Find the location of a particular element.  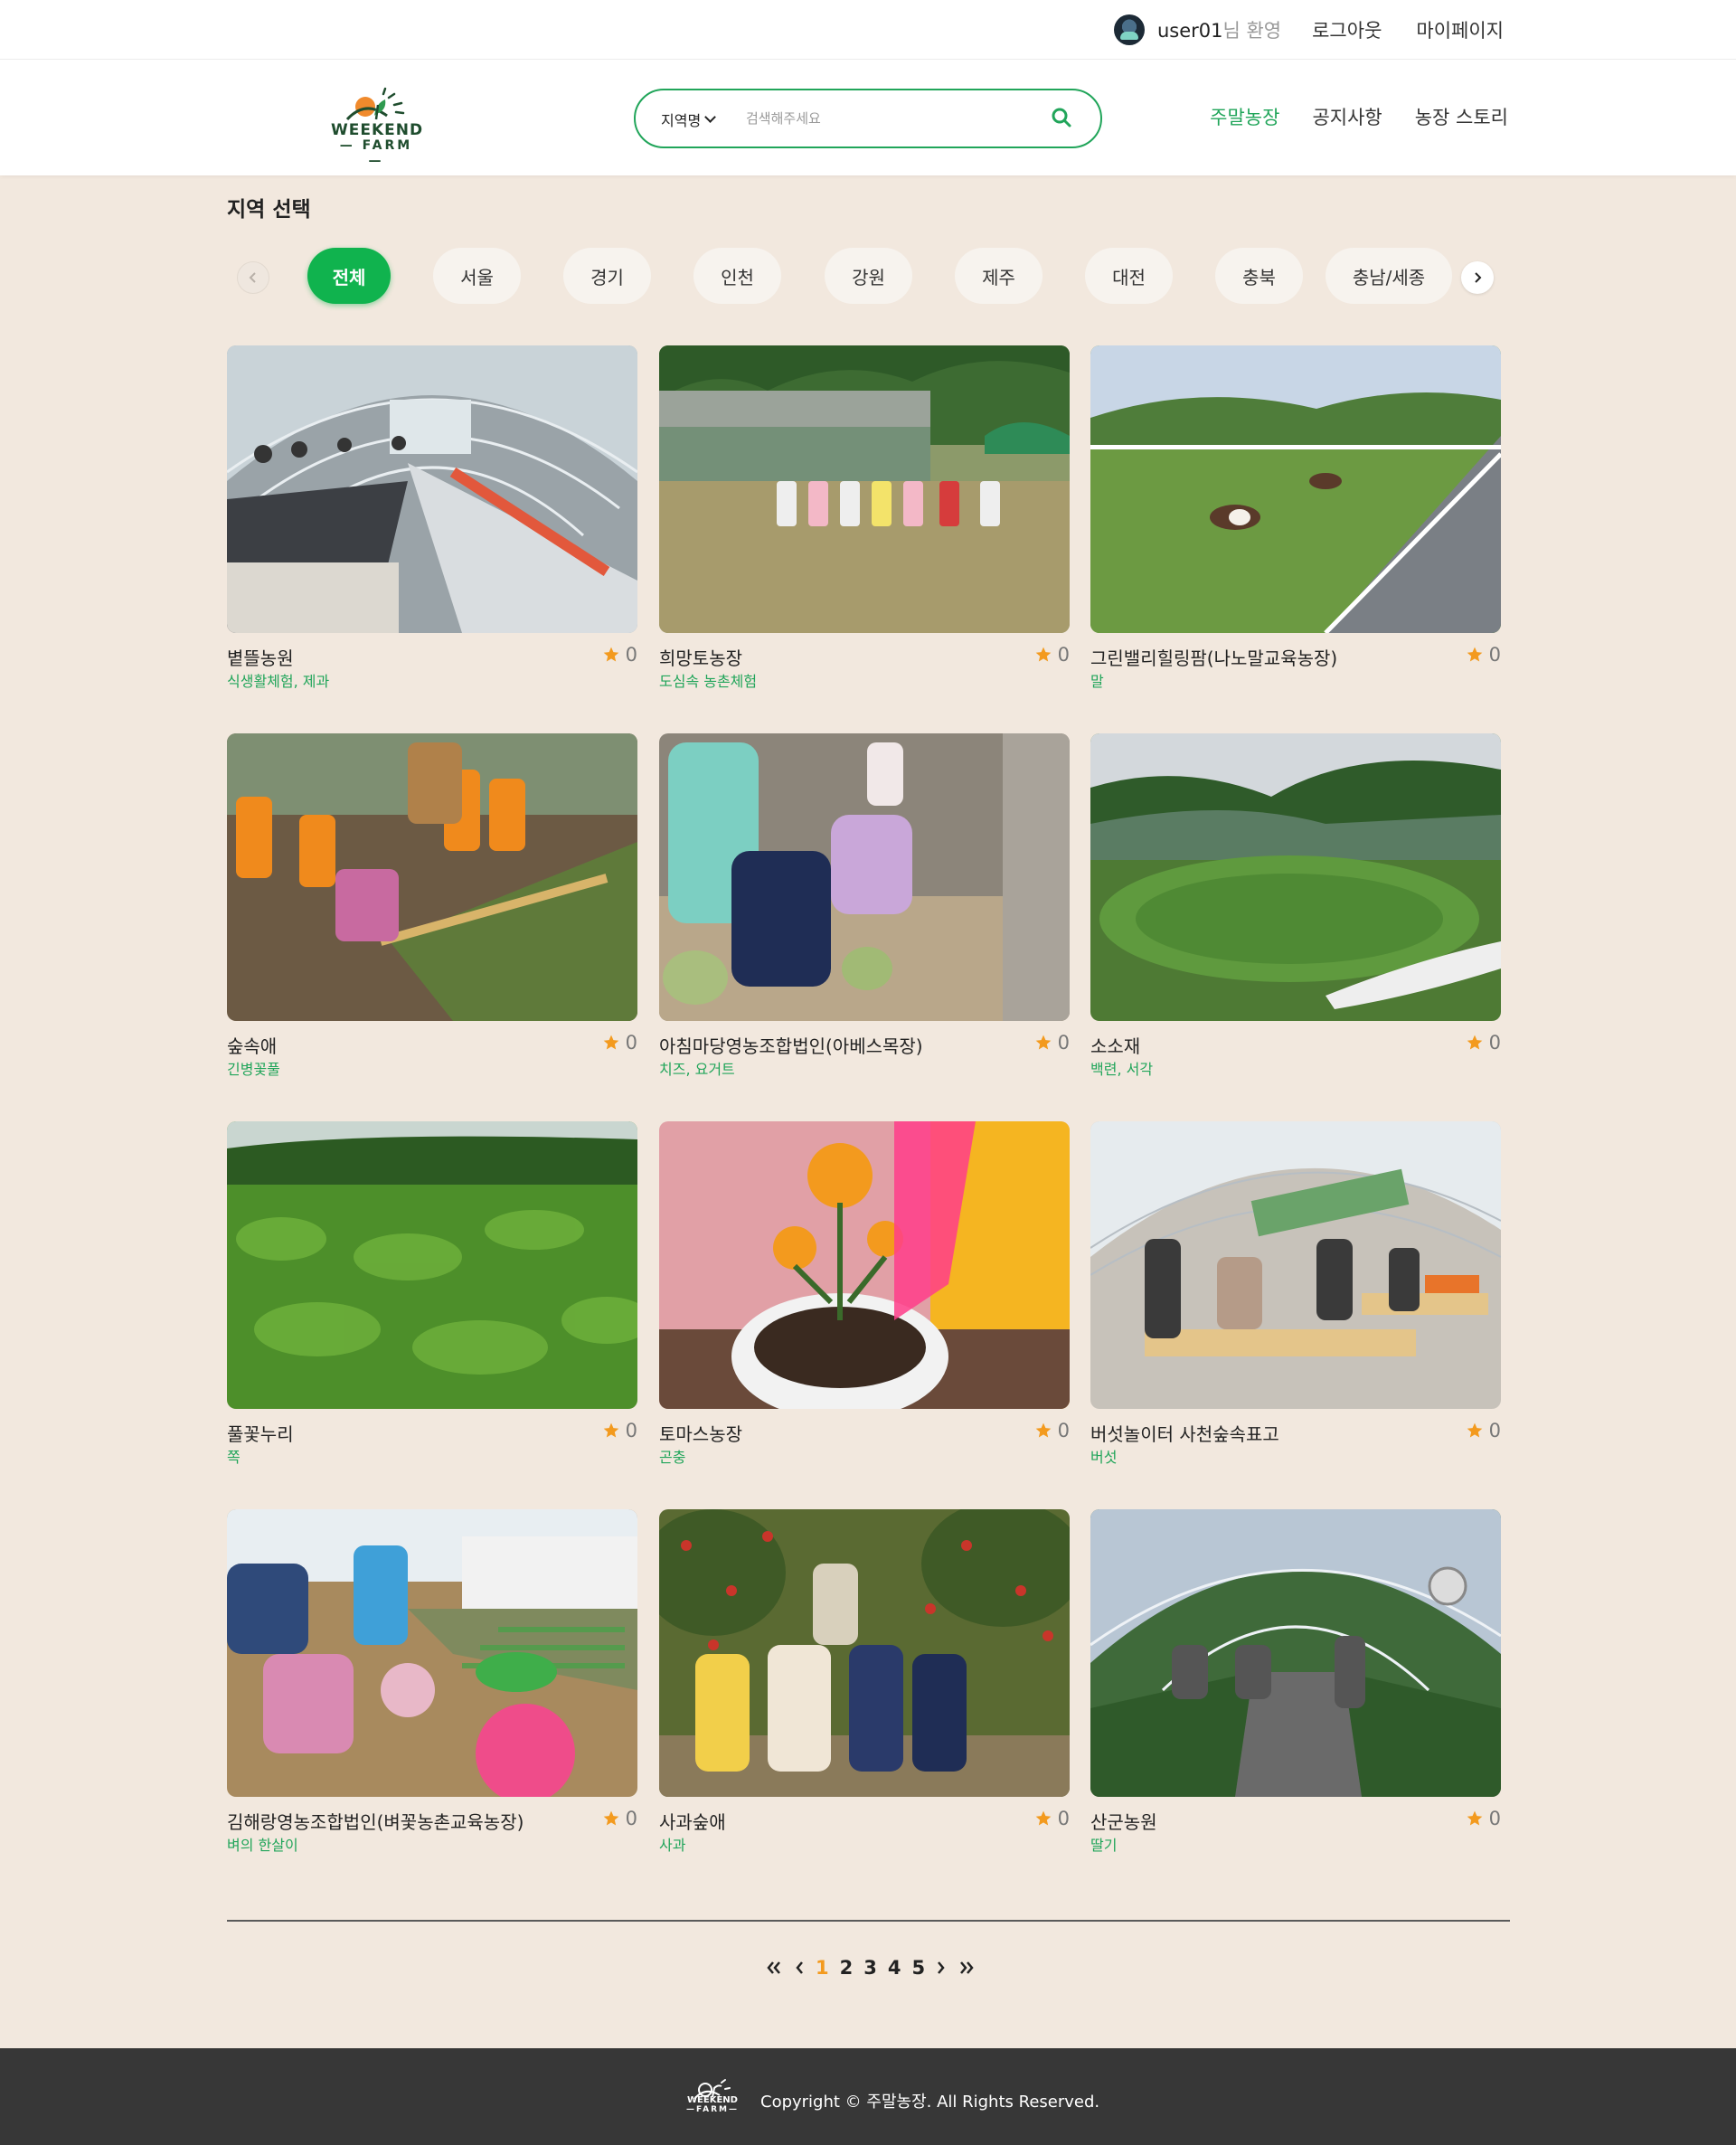

footer-logo-line2: —FARM— is located at coordinates (713, 2109).